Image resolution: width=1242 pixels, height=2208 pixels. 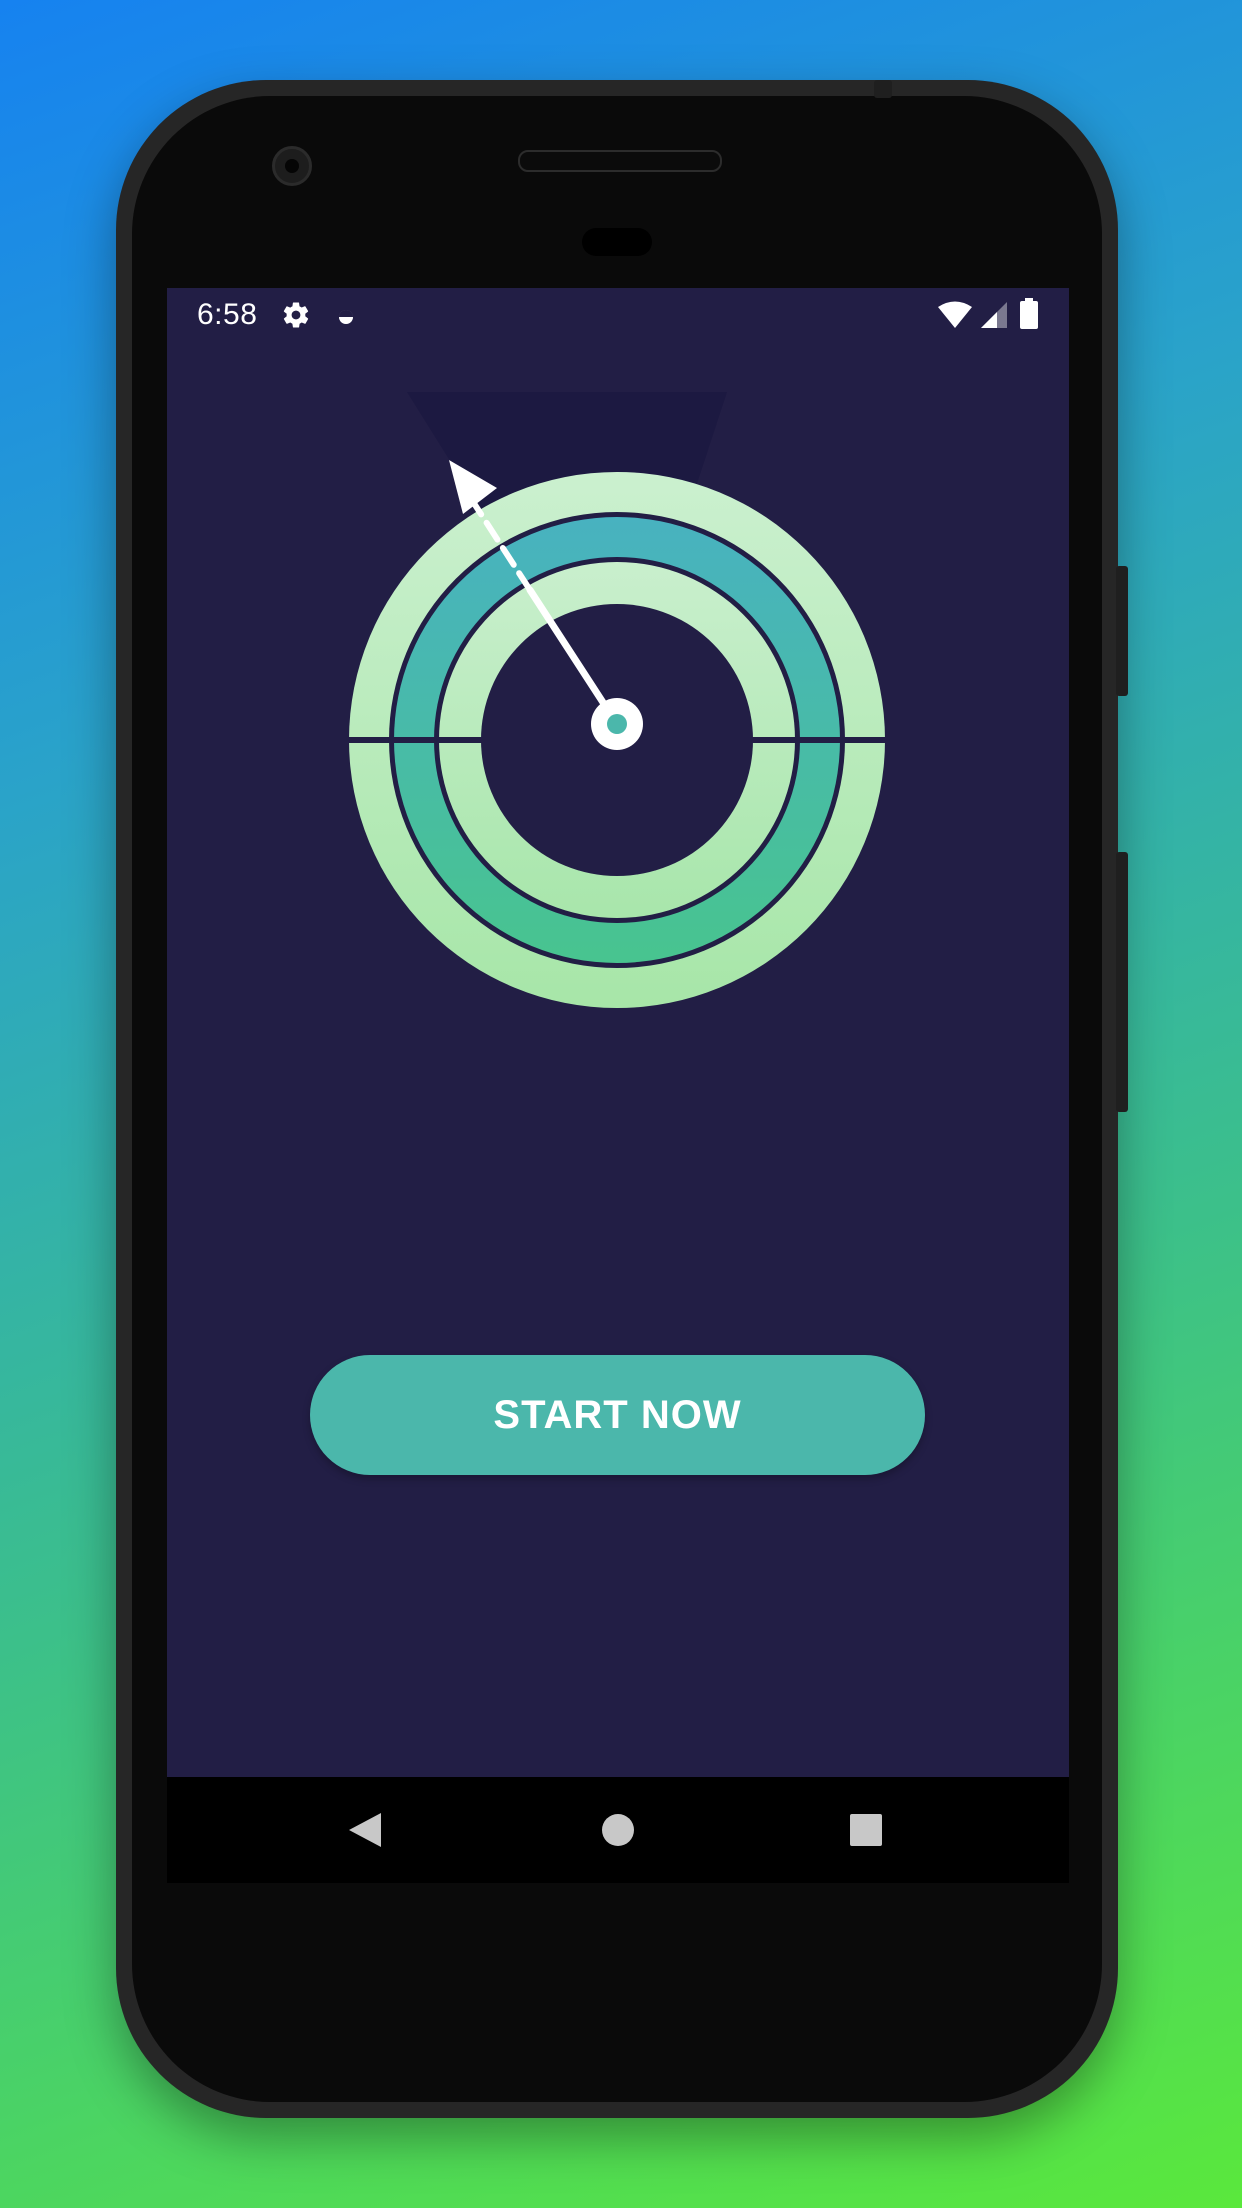 What do you see at coordinates (617, 242) in the screenshot?
I see `proximity-sensor` at bounding box center [617, 242].